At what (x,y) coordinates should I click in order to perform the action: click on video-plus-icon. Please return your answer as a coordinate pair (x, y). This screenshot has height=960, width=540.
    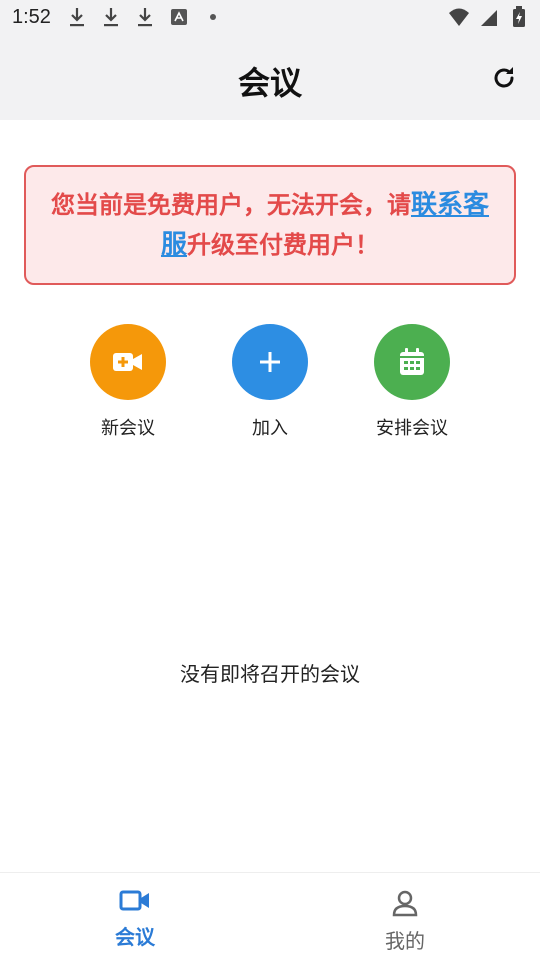
    Looking at the image, I should click on (127, 362).